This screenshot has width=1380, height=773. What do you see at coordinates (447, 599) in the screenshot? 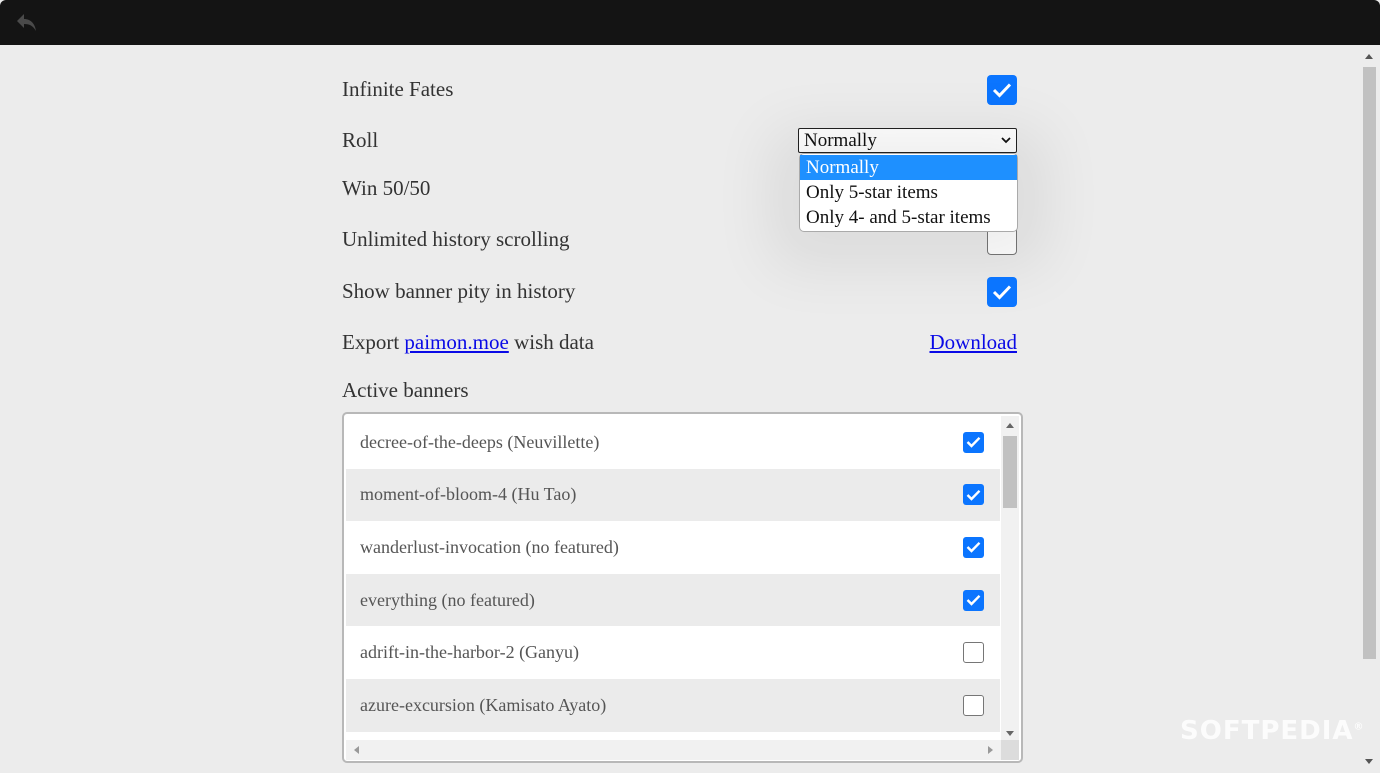
I see `banner-name: everything (no featured)` at bounding box center [447, 599].